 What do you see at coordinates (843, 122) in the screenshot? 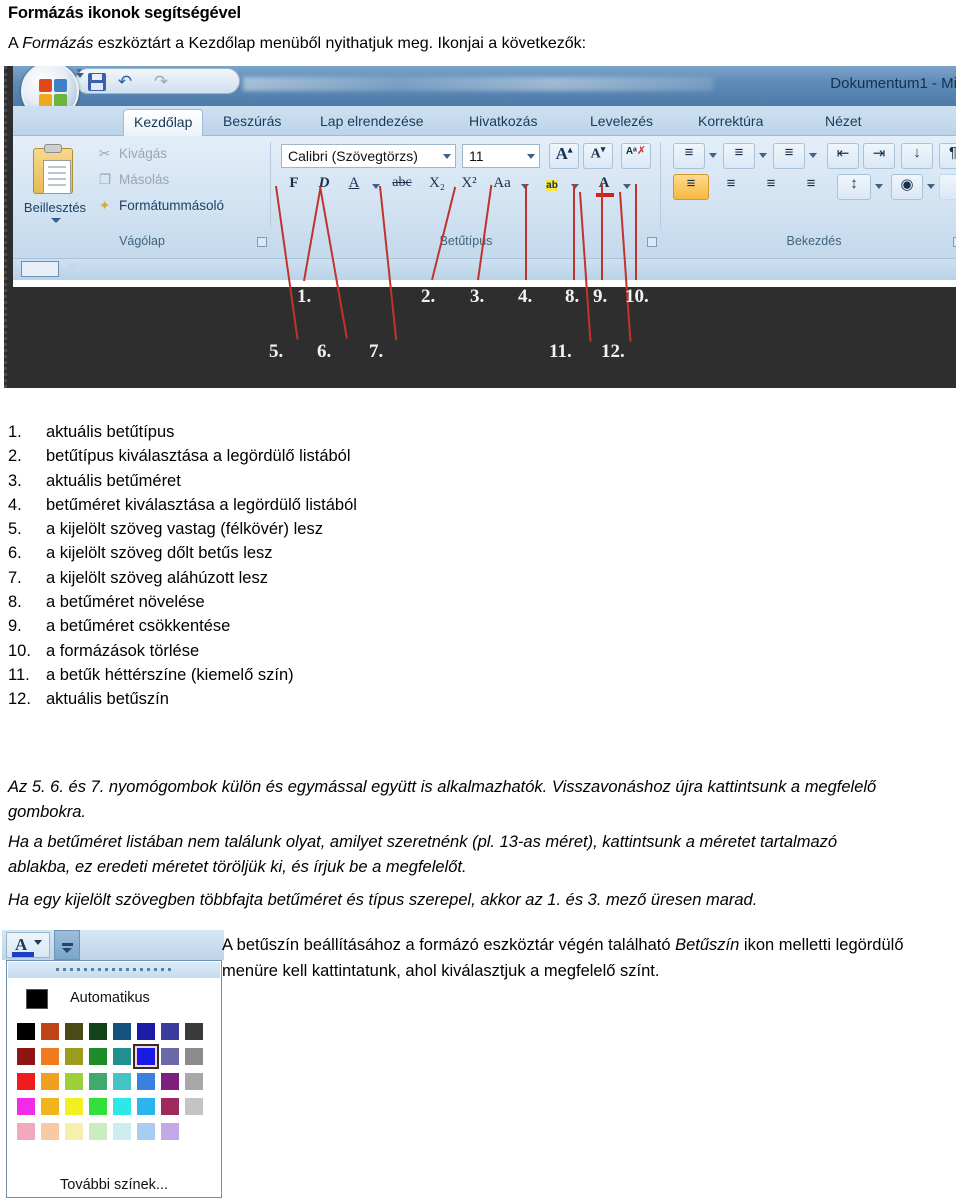
I see `tab-nezet: Nézet` at bounding box center [843, 122].